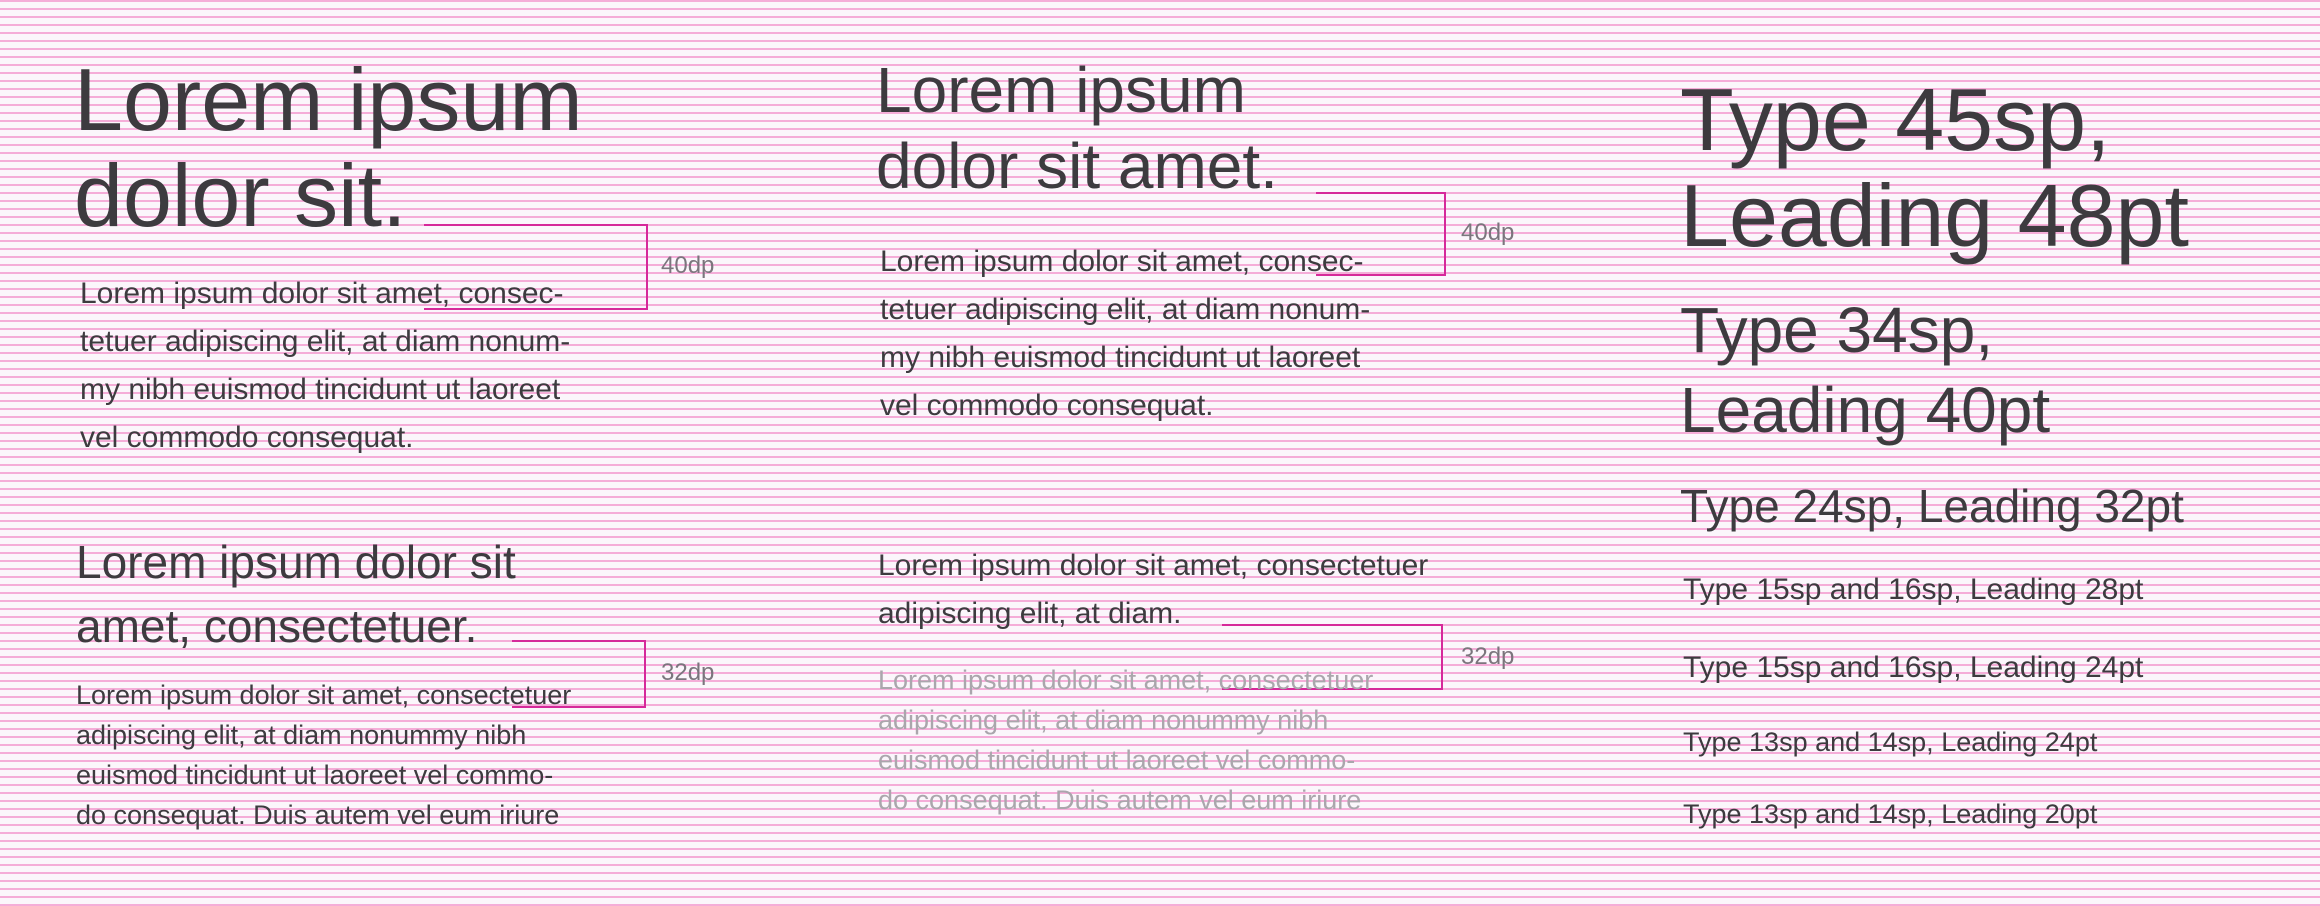  I want to click on col1-heading-large: Lorem ipsum dolor sit., so click(328, 148).